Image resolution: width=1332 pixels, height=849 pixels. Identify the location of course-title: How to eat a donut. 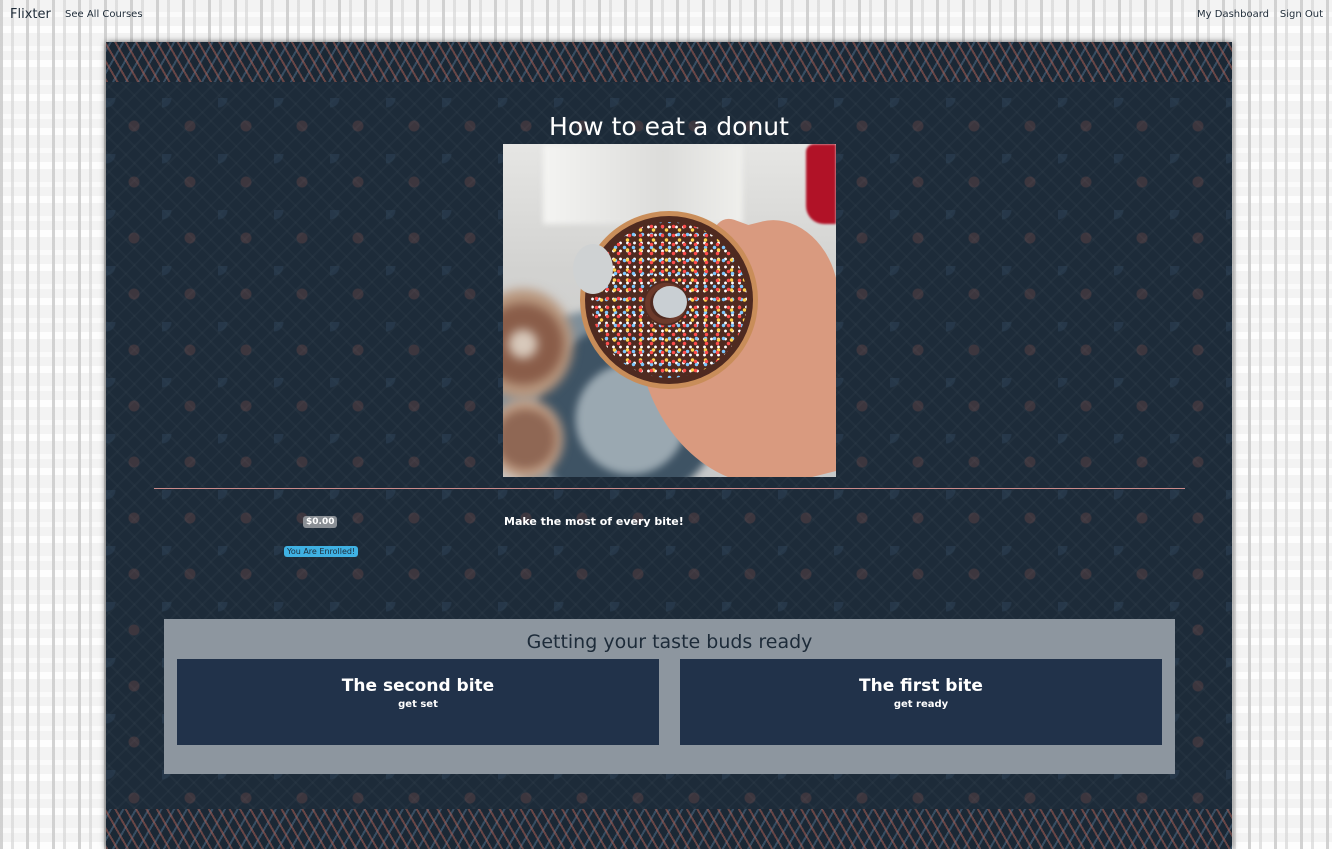
(669, 126).